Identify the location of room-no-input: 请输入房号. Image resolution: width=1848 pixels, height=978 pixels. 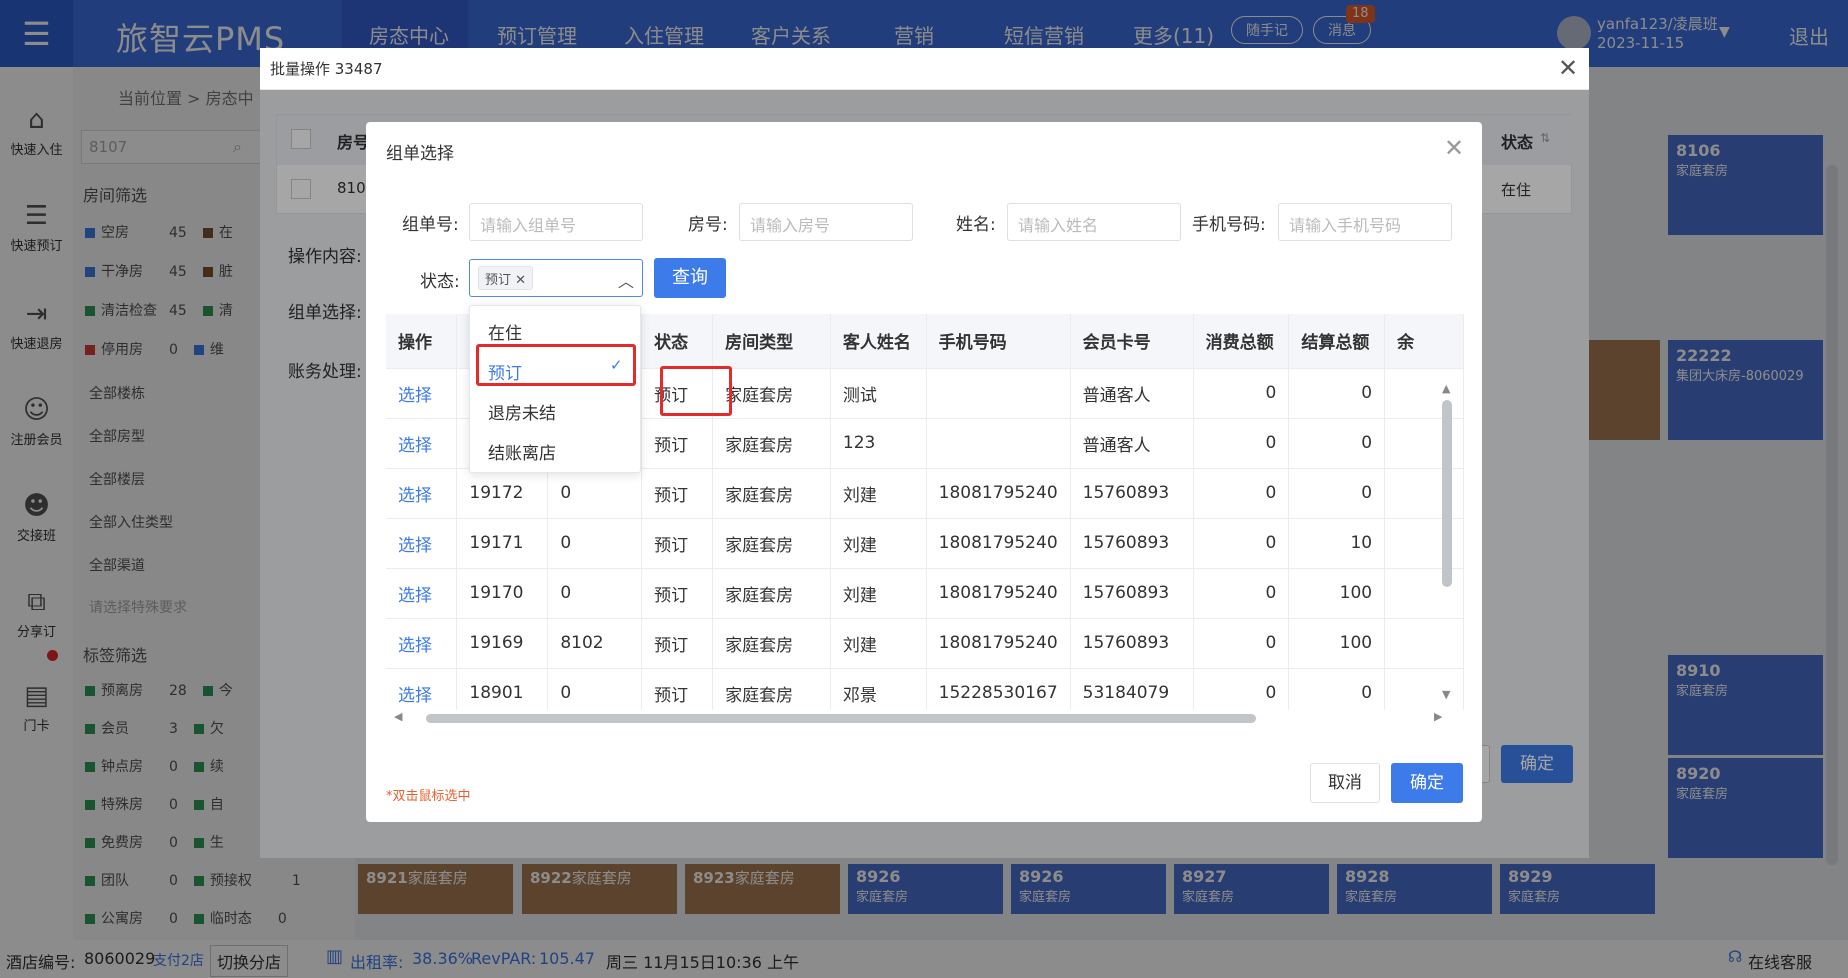
(826, 222).